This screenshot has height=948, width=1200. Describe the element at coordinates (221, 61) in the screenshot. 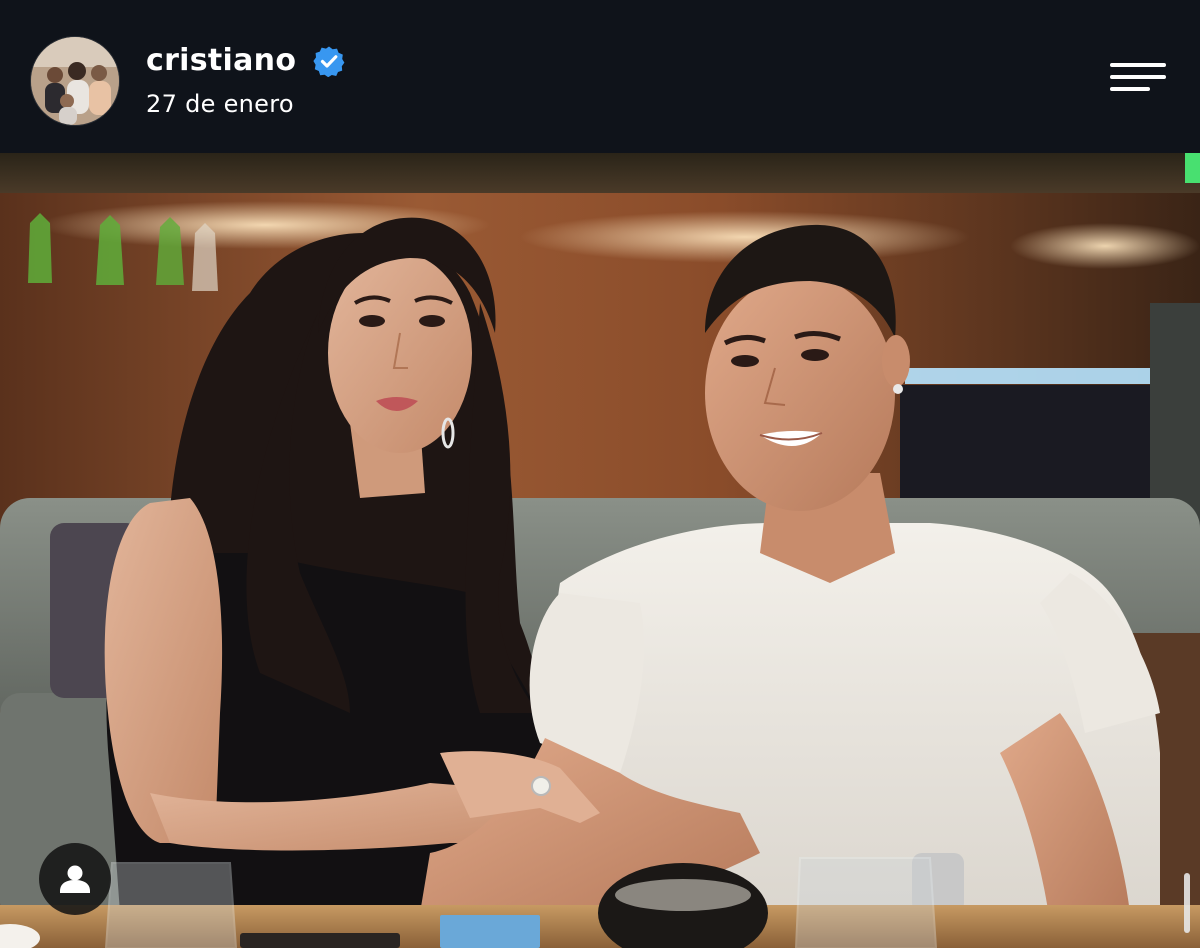

I see `username-link: cristiano` at that location.